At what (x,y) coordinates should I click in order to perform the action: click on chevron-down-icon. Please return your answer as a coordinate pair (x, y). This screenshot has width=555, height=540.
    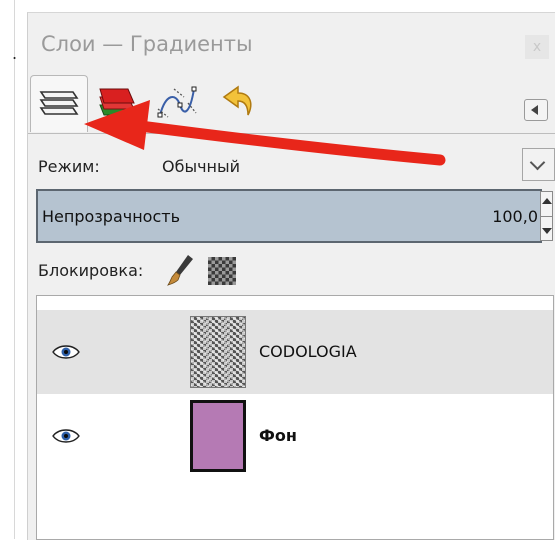
    Looking at the image, I should click on (547, 231).